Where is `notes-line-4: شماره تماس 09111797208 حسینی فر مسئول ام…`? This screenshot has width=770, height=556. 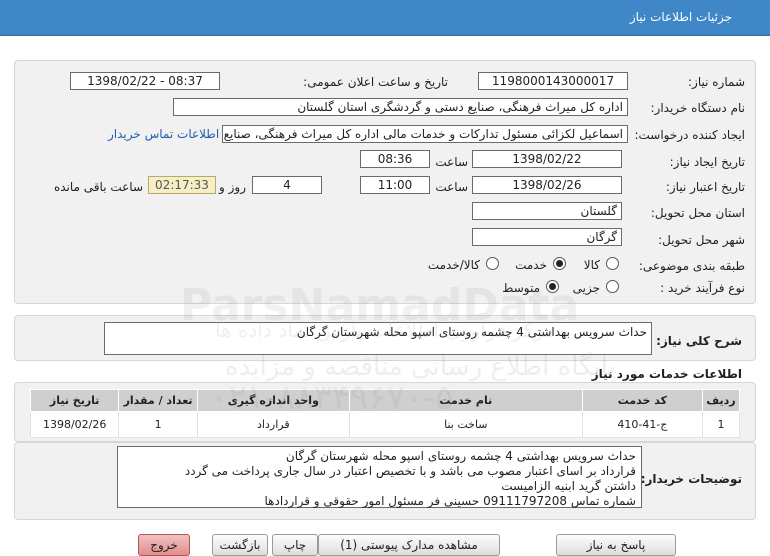 notes-line-4: شماره تماس 09111797208 حسینی فر مسئول ام… is located at coordinates (450, 501).